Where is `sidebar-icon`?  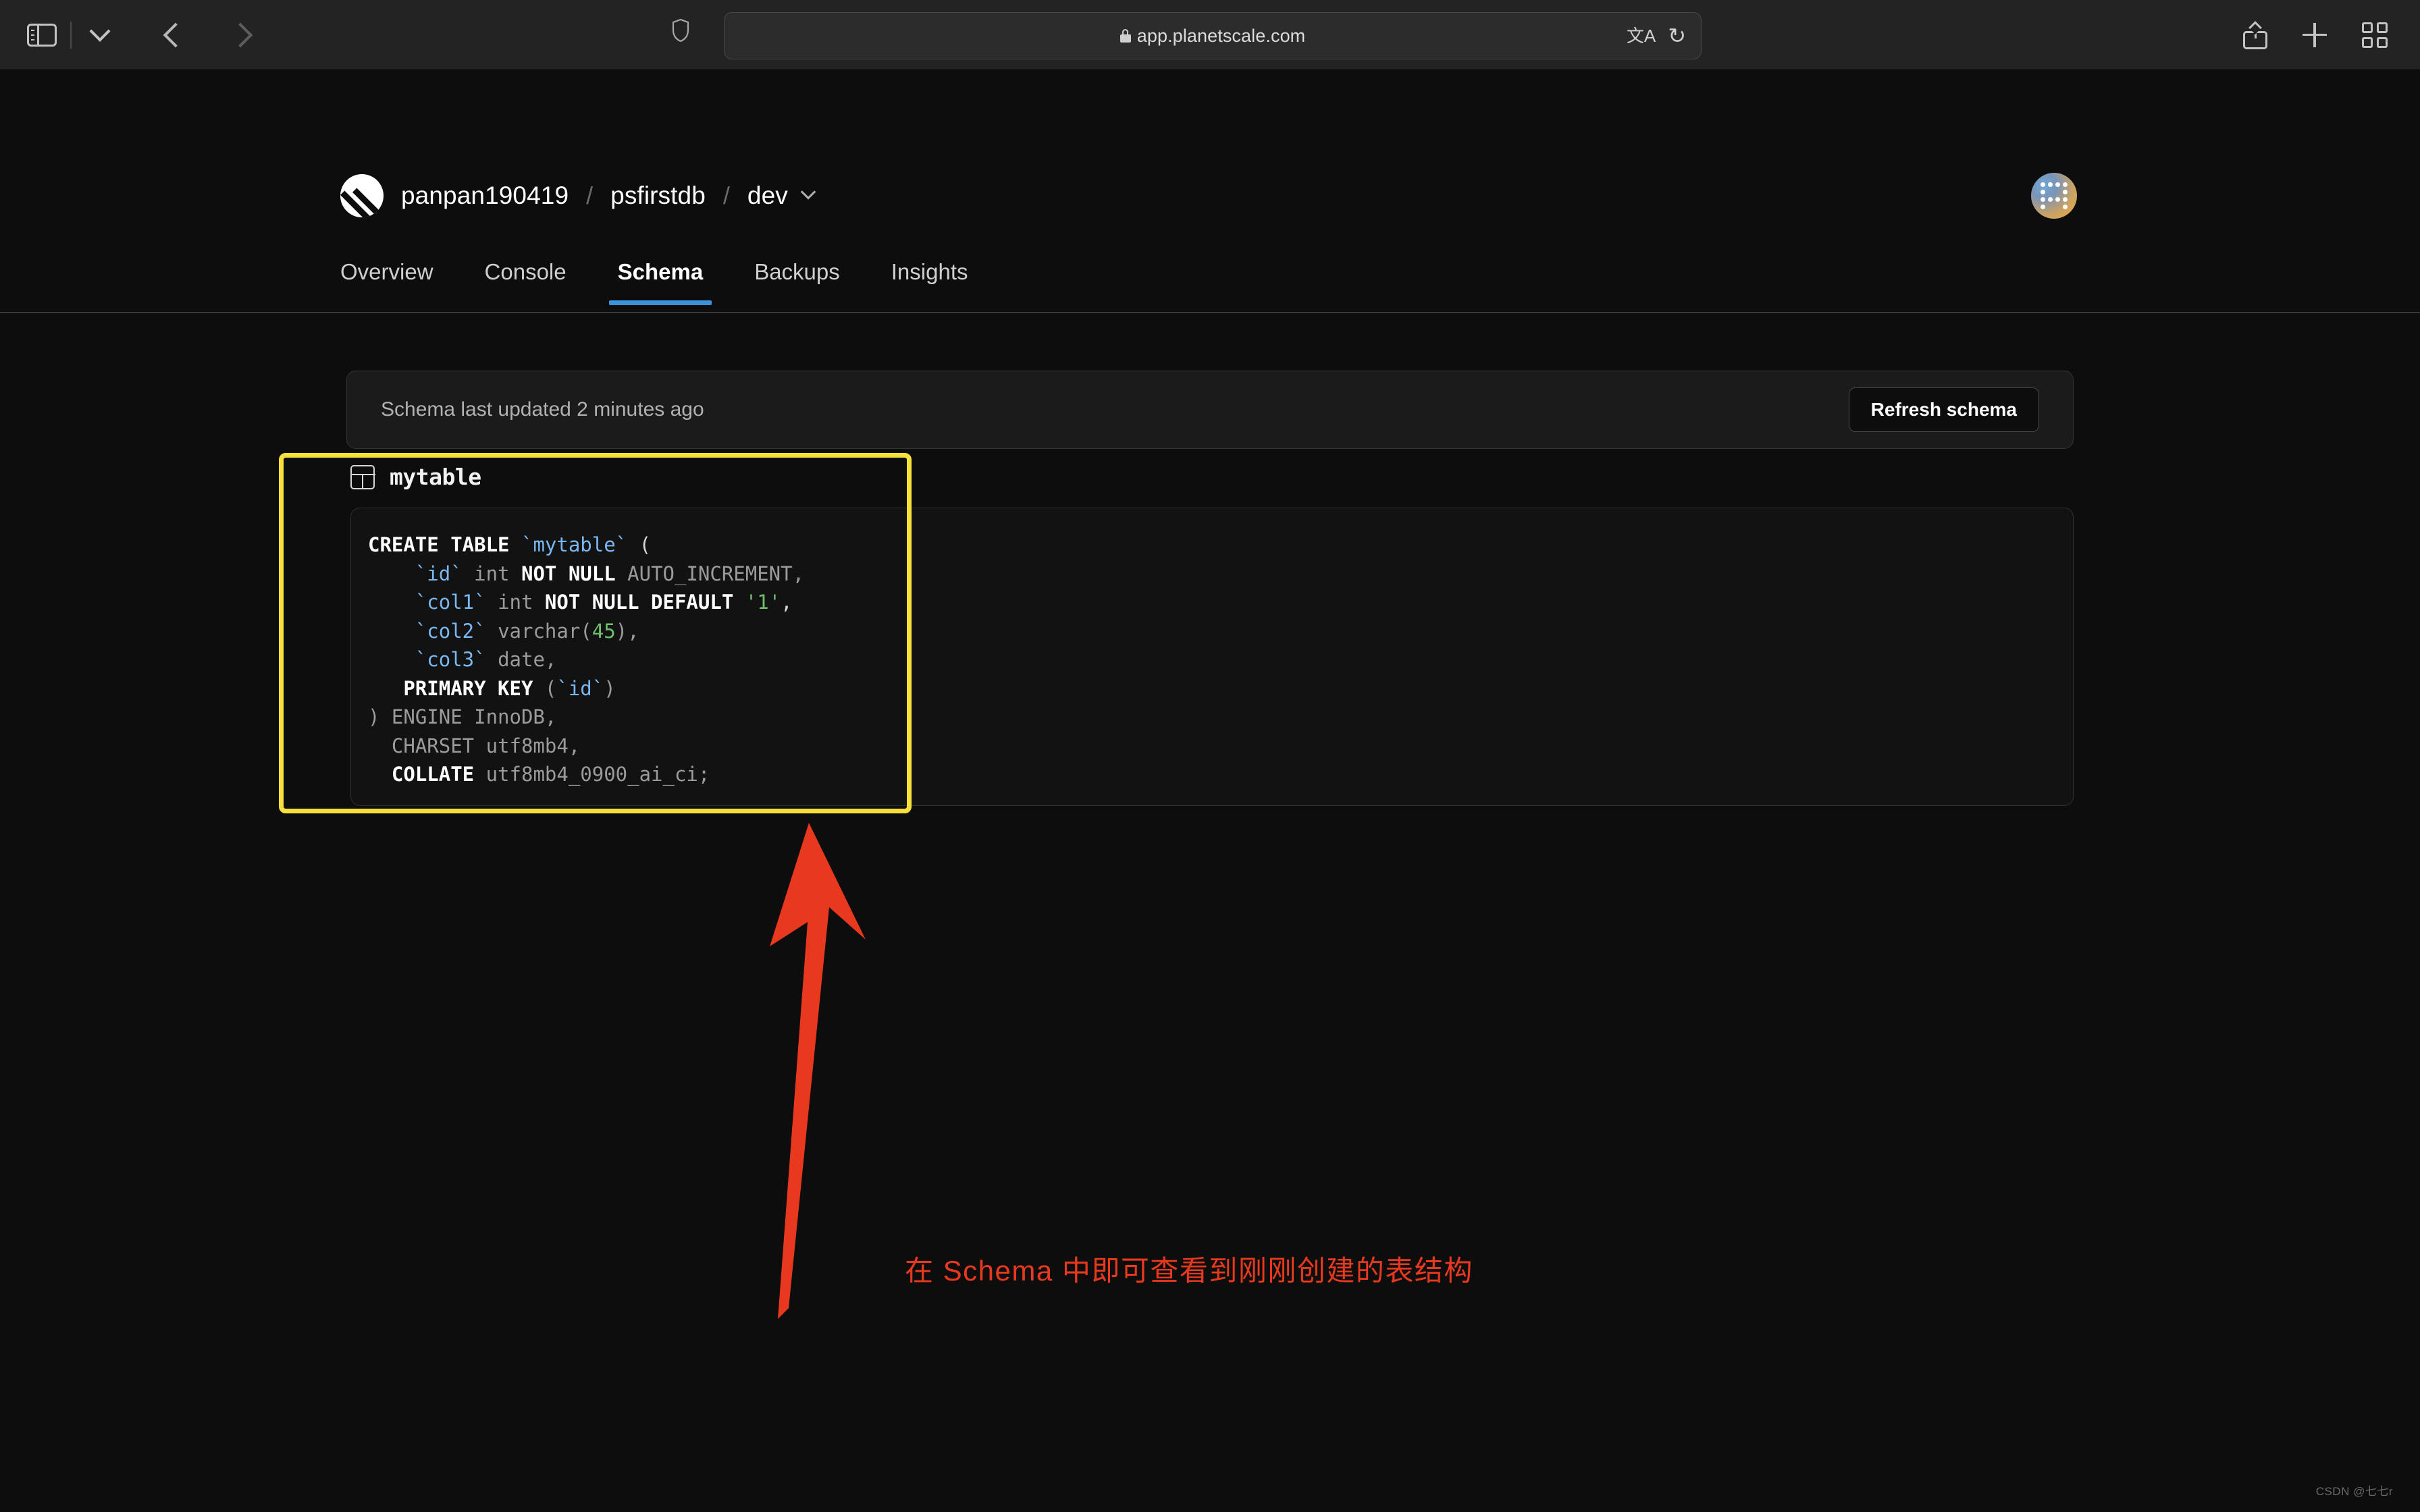 sidebar-icon is located at coordinates (42, 35).